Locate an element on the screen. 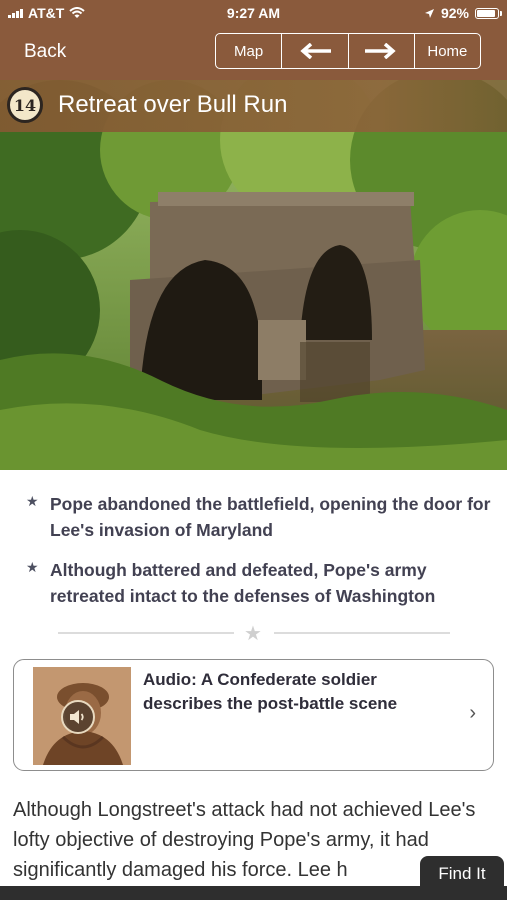  stop-number-badge: 14 is located at coordinates (25, 105).